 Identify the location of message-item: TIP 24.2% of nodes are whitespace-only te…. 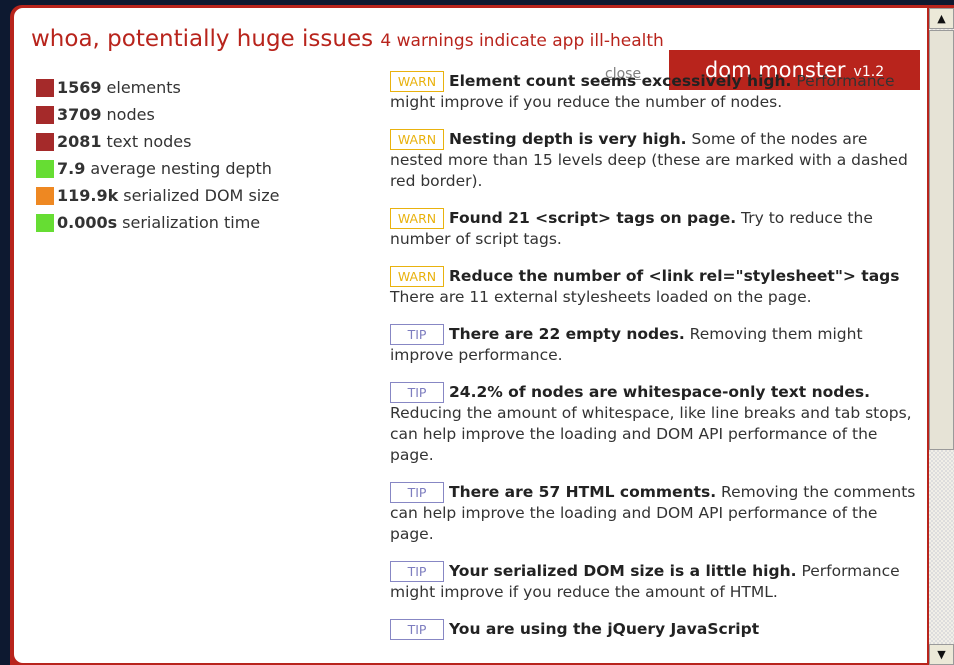
(654, 424).